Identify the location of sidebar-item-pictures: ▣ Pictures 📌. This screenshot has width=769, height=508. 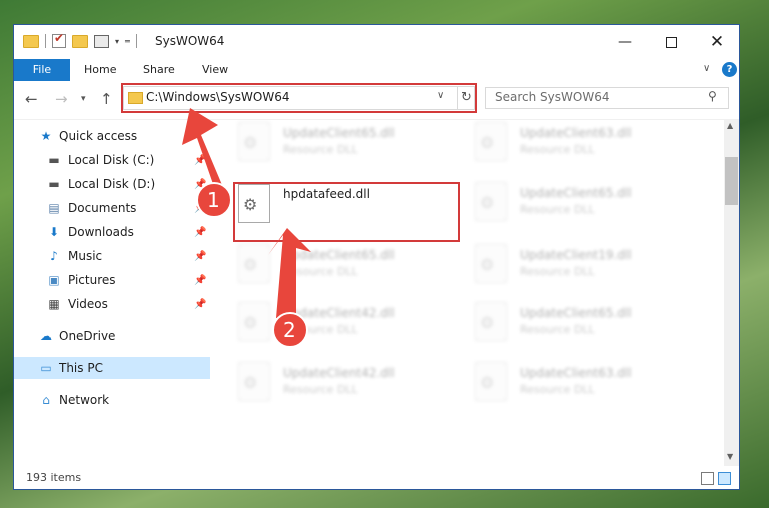
(112, 280).